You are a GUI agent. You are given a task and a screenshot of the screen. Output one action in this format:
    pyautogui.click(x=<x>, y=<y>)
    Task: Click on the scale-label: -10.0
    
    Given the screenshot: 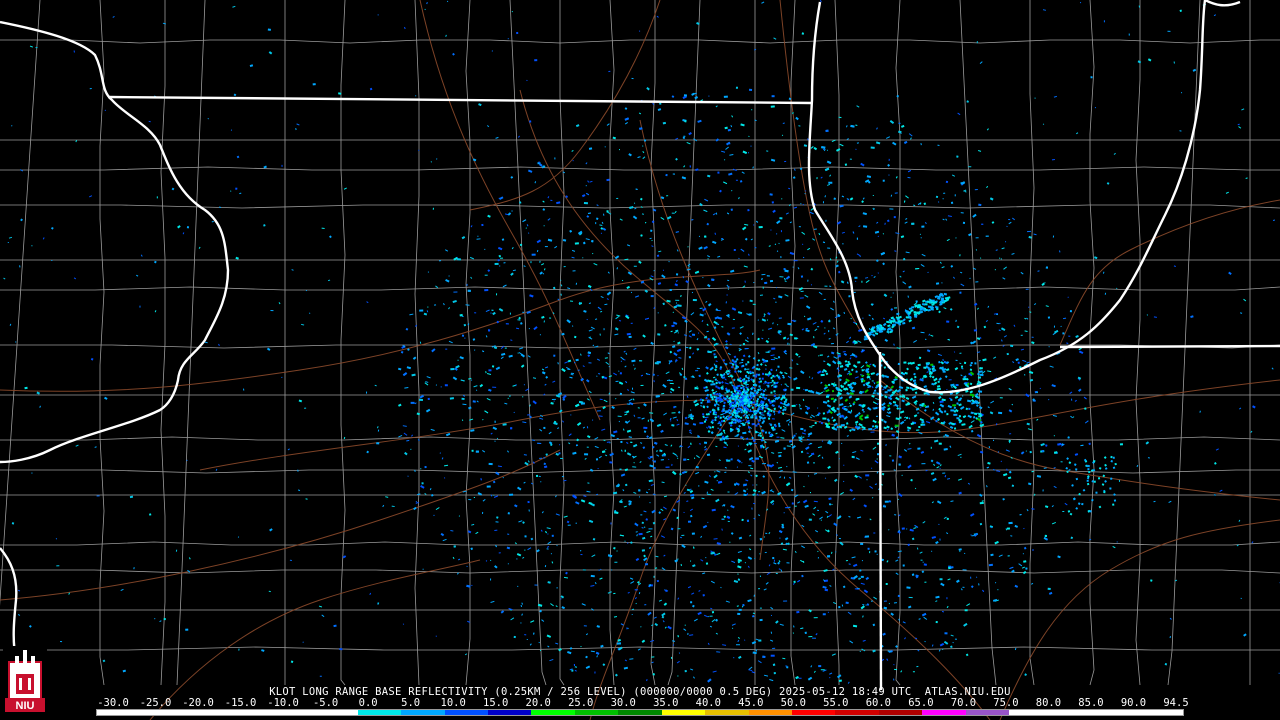 What is the action you would take?
    pyautogui.click(x=283, y=703)
    